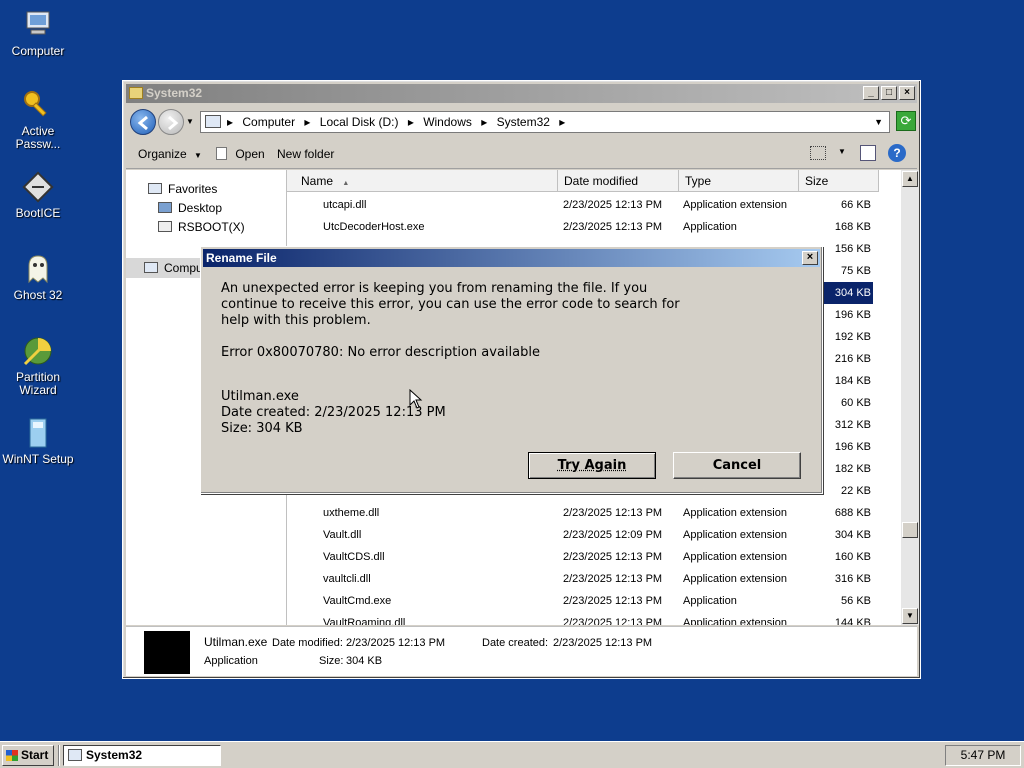  I want to click on command-bar: Organize ▼ Open New folder ▼ ?, so click(521, 154).